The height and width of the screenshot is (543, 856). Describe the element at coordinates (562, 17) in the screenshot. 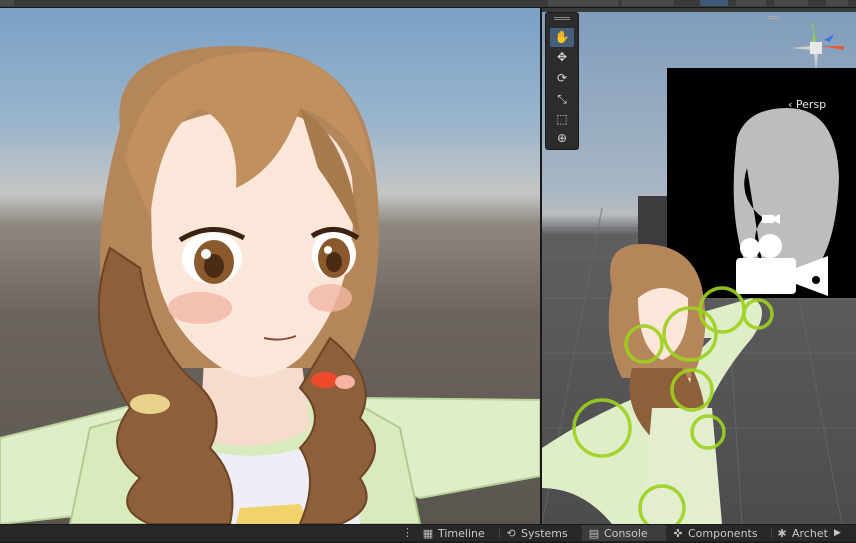

I see `tool-palette-grip` at that location.